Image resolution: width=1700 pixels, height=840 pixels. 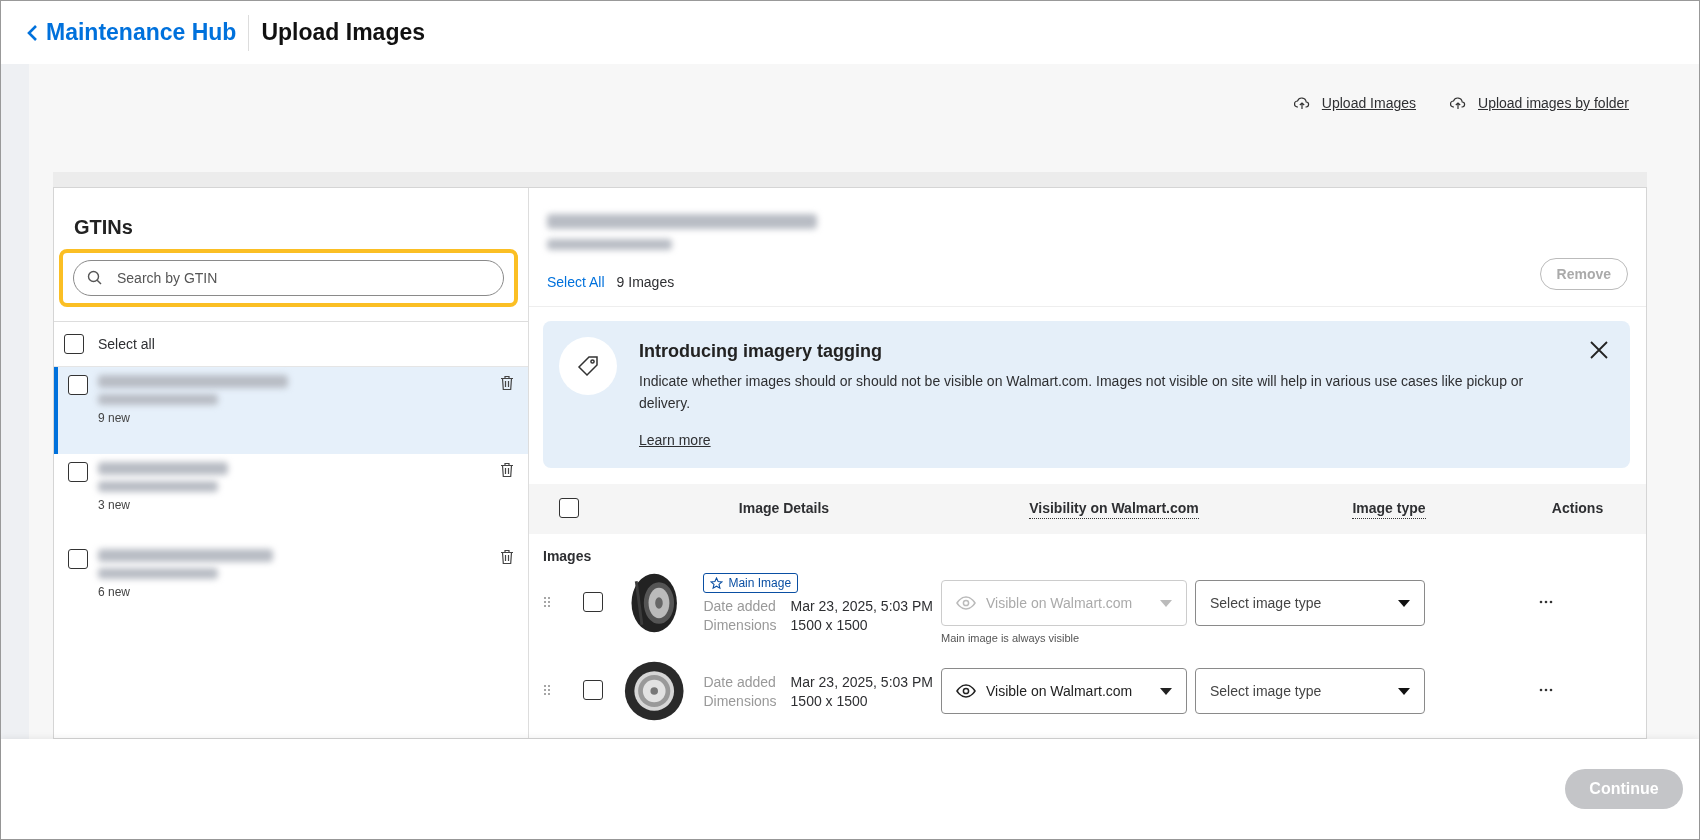 I want to click on banner-title: Introducing imagery tagging, so click(x=761, y=351).